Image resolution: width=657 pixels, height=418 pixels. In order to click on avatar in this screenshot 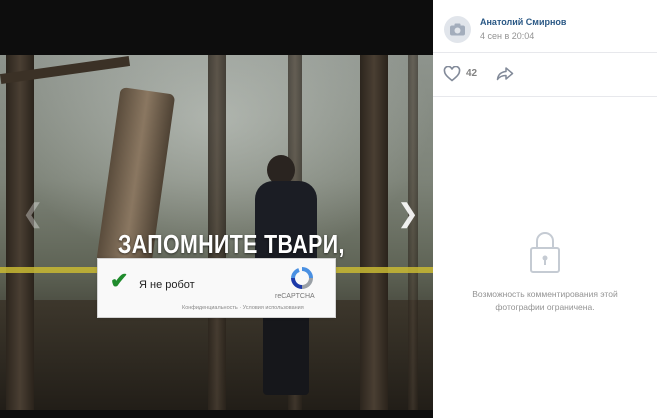, I will do `click(457, 29)`.